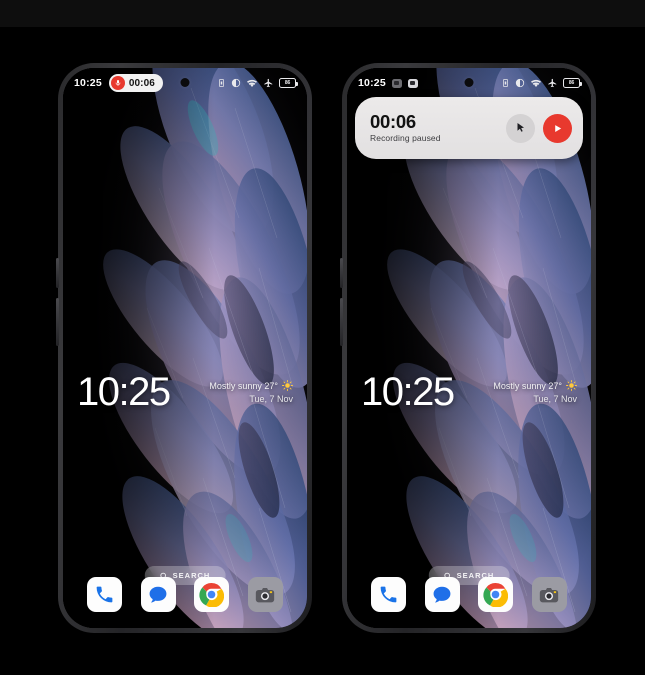 This screenshot has height=675, width=645. I want to click on recording-card-status: Recording paused, so click(405, 138).